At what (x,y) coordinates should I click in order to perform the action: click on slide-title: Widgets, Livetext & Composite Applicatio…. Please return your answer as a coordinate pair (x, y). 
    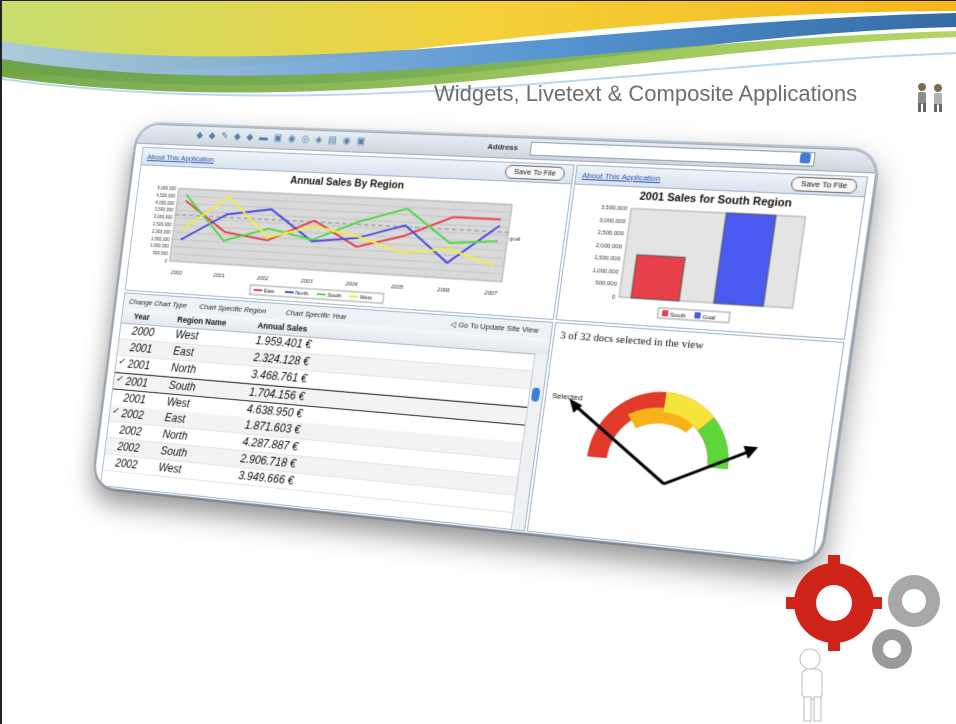
    Looking at the image, I should click on (646, 93).